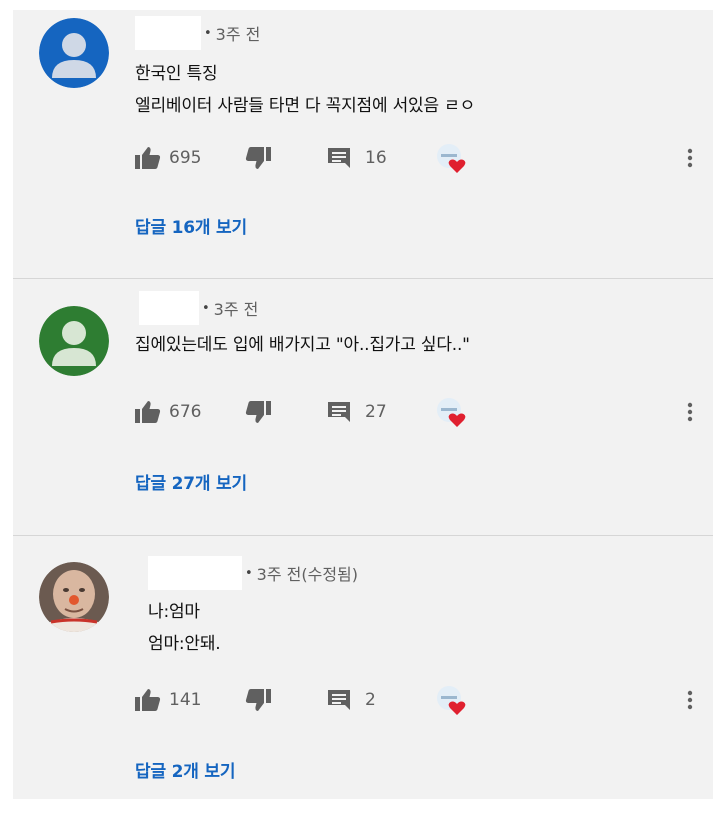 The height and width of the screenshot is (822, 726). What do you see at coordinates (370, 700) in the screenshot?
I see `reply-count: 2` at bounding box center [370, 700].